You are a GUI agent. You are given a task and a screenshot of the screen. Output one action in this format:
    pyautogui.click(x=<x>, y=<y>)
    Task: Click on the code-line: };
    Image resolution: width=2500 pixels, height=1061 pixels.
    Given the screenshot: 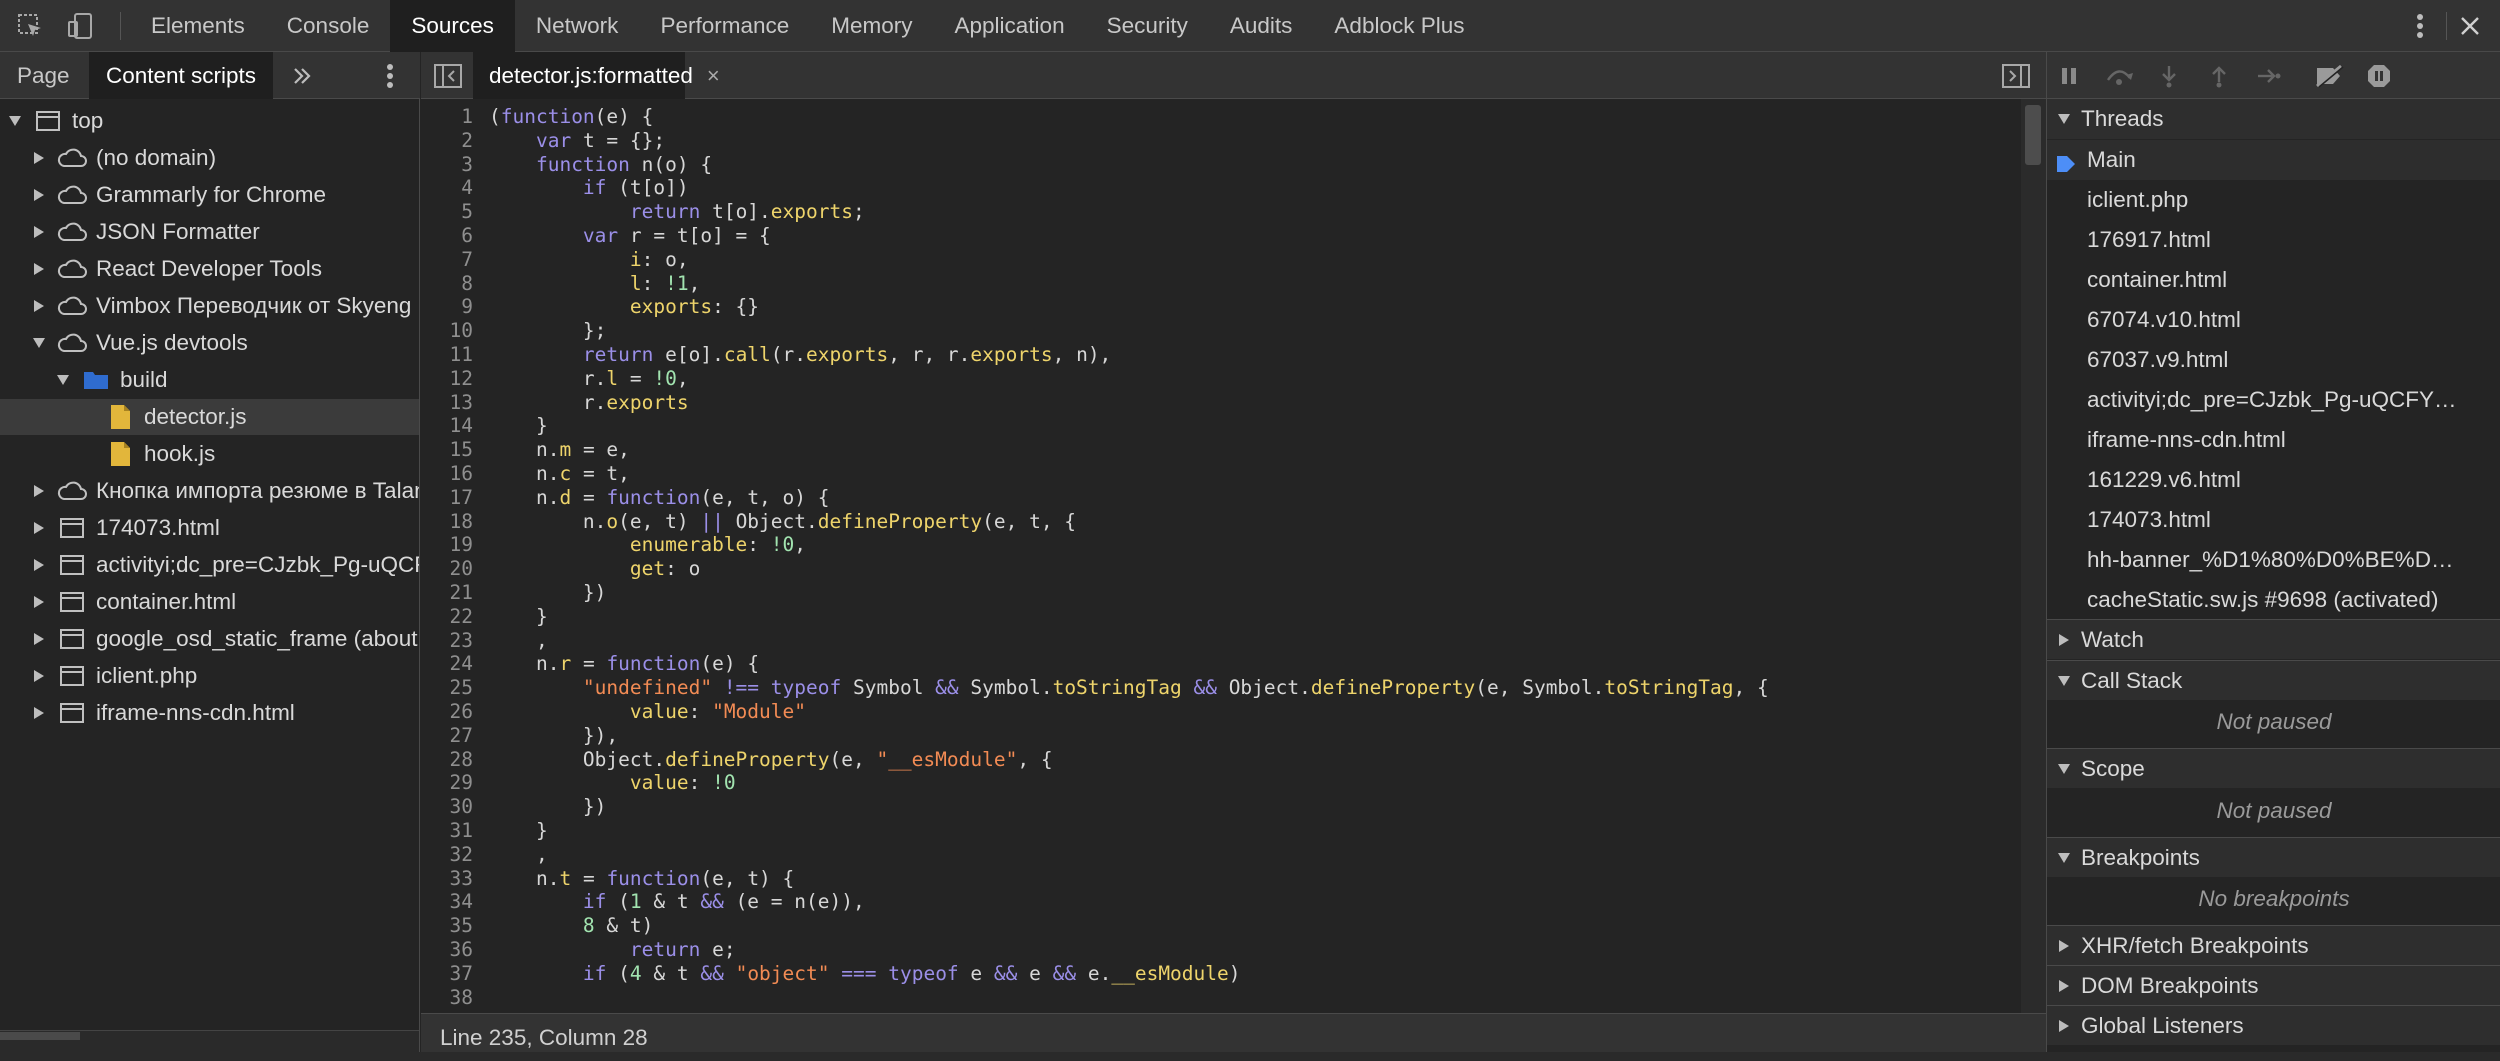 What is the action you would take?
    pyautogui.click(x=548, y=331)
    